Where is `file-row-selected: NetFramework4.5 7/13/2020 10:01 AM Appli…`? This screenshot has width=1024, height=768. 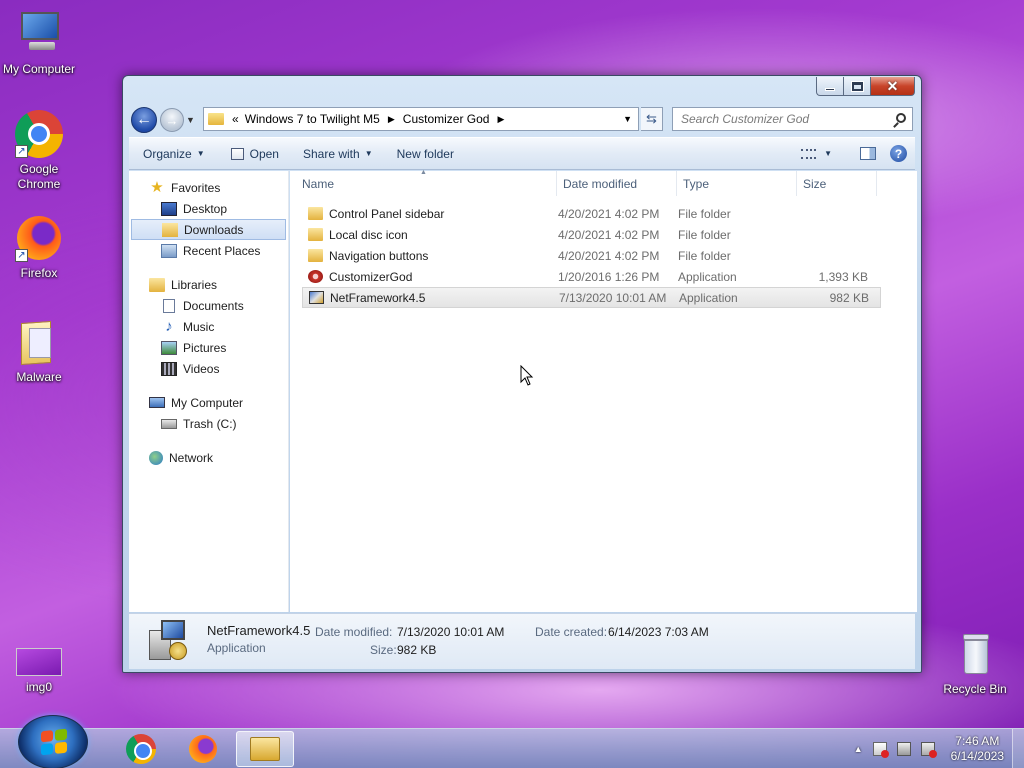
file-row-selected: NetFramework4.5 7/13/2020 10:01 AM Appli… is located at coordinates (591, 297).